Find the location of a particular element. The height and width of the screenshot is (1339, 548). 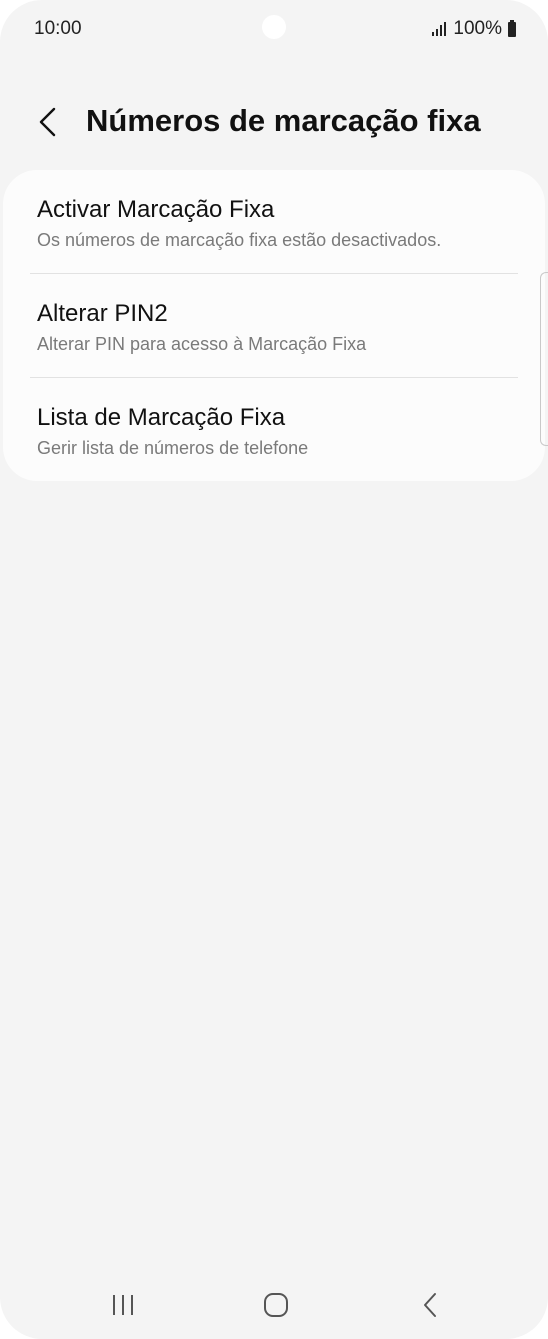

chevron-left-icon is located at coordinates (47, 122).